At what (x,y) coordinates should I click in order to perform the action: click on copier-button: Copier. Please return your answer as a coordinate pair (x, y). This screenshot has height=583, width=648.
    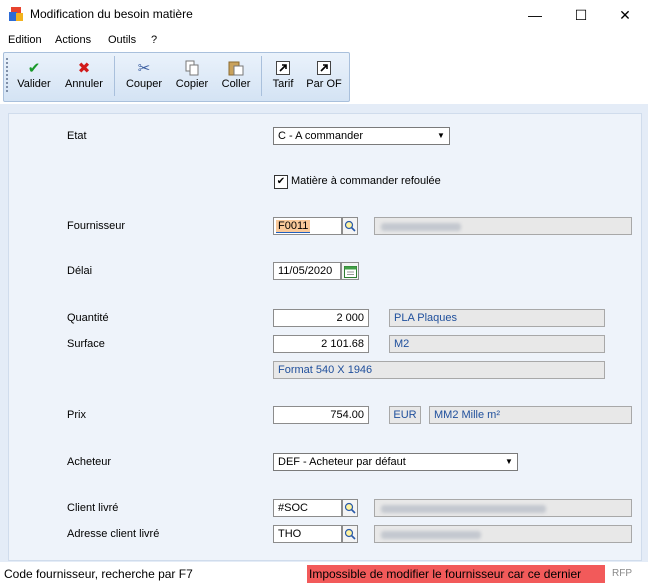
    Looking at the image, I should click on (192, 74).